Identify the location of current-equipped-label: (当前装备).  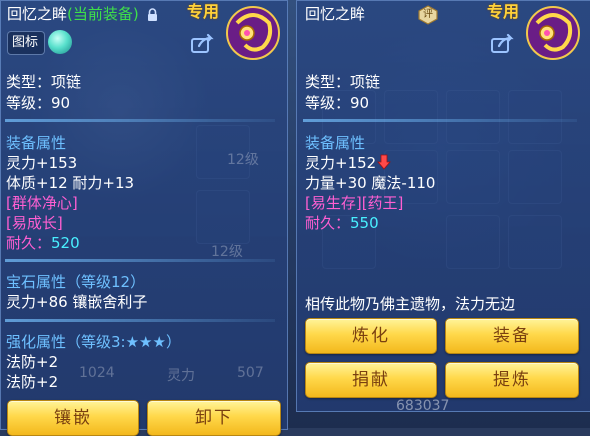
(103, 14).